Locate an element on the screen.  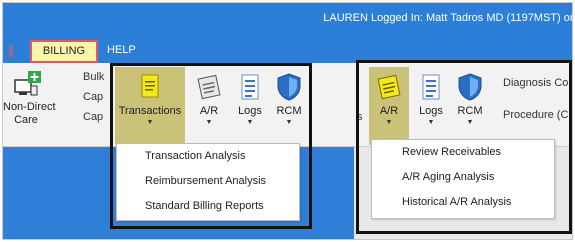
non-direct-care-button: Non-Direct Care is located at coordinates (29, 98).